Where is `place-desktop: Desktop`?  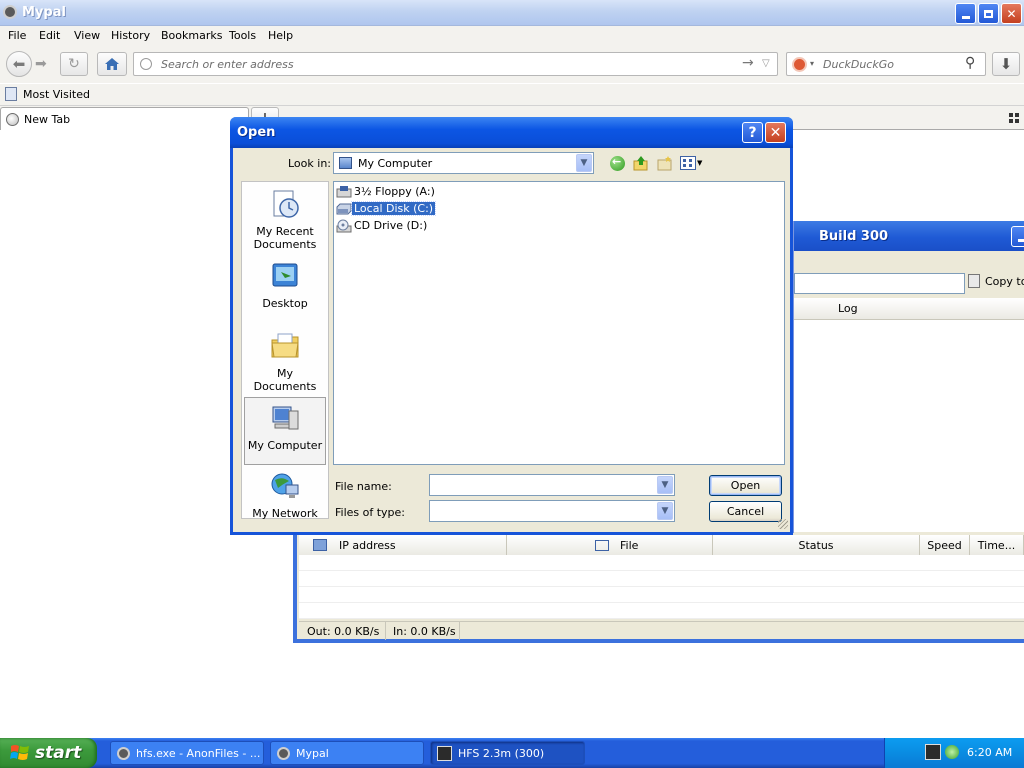
place-desktop: Desktop is located at coordinates (285, 285).